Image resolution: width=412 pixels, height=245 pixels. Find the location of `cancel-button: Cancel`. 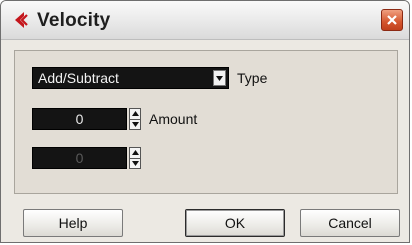

cancel-button: Cancel is located at coordinates (350, 223).